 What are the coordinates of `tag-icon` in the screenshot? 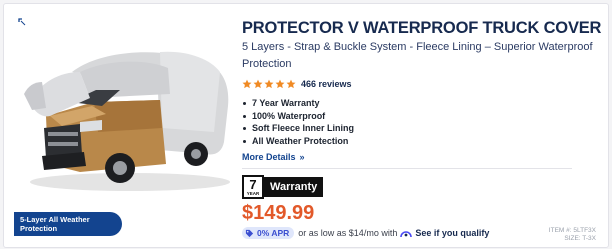 It's located at (249, 233).